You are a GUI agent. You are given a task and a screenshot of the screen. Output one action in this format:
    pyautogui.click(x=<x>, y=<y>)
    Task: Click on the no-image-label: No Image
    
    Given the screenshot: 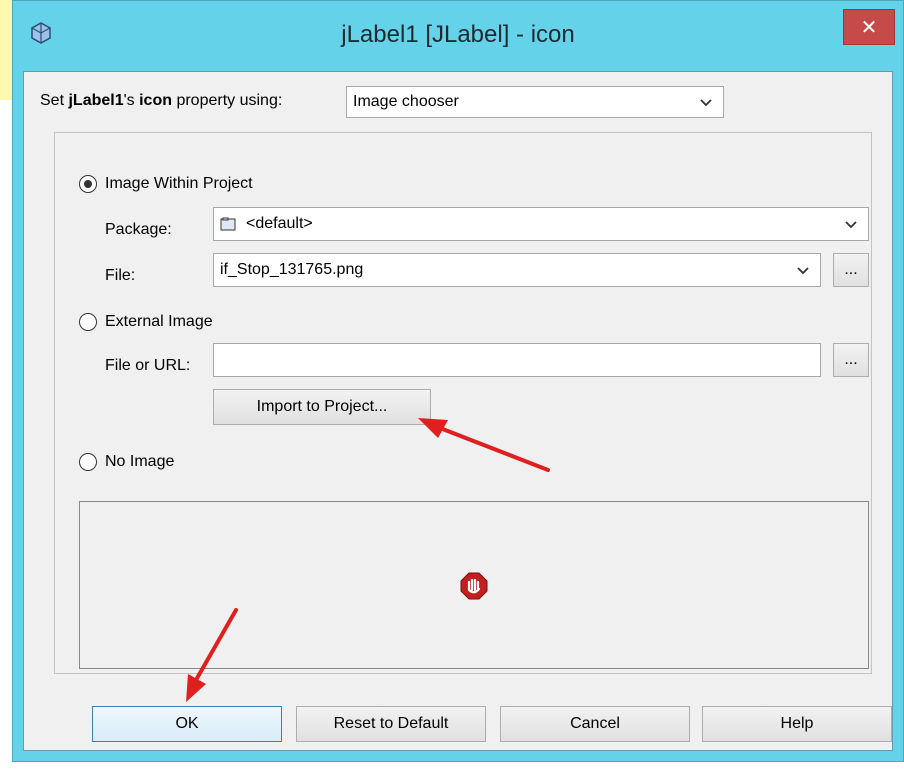 What is the action you would take?
    pyautogui.click(x=140, y=461)
    